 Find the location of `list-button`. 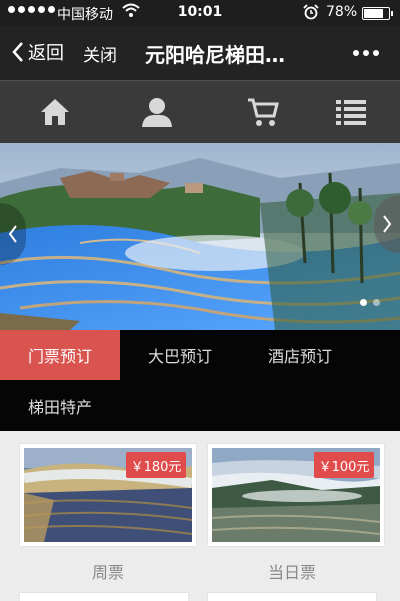

list-button is located at coordinates (350, 112).